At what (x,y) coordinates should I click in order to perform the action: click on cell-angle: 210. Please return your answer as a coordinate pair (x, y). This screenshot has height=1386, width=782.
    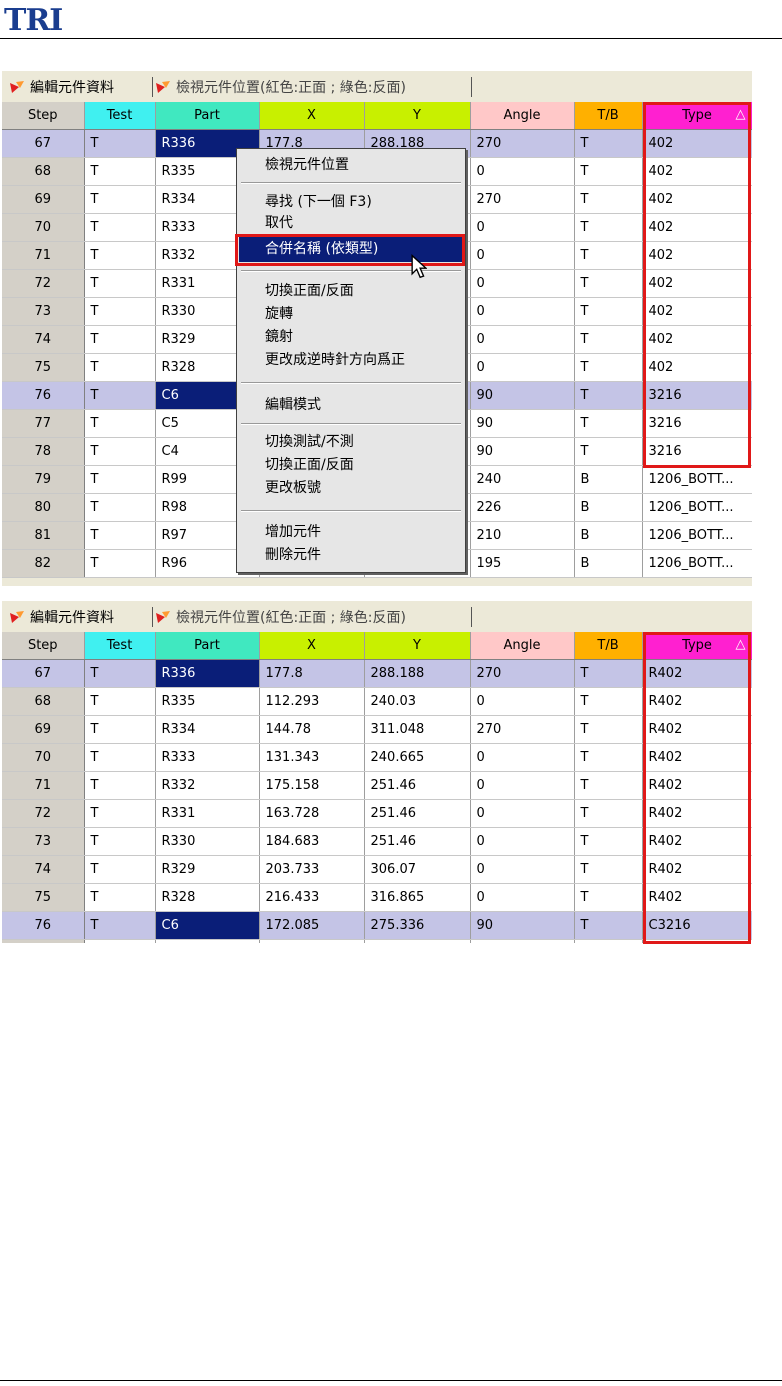
    Looking at the image, I should click on (522, 535).